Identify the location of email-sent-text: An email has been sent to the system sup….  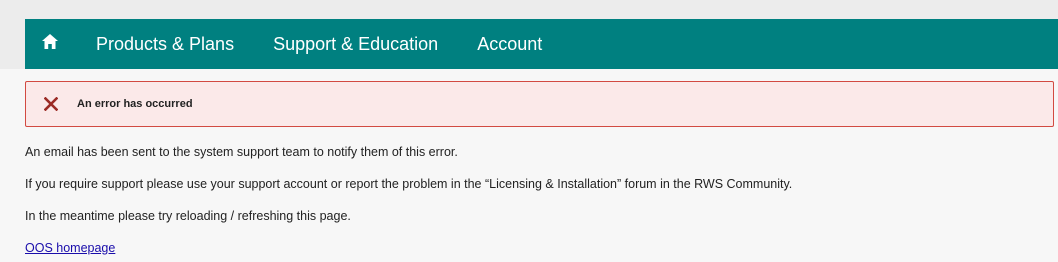
(241, 152).